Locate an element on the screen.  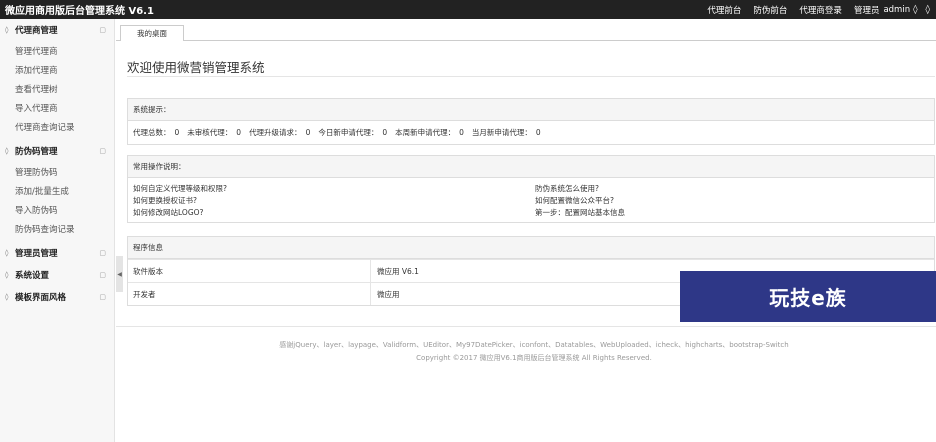
settings-icon: ◊ is located at coordinates (7, 275).